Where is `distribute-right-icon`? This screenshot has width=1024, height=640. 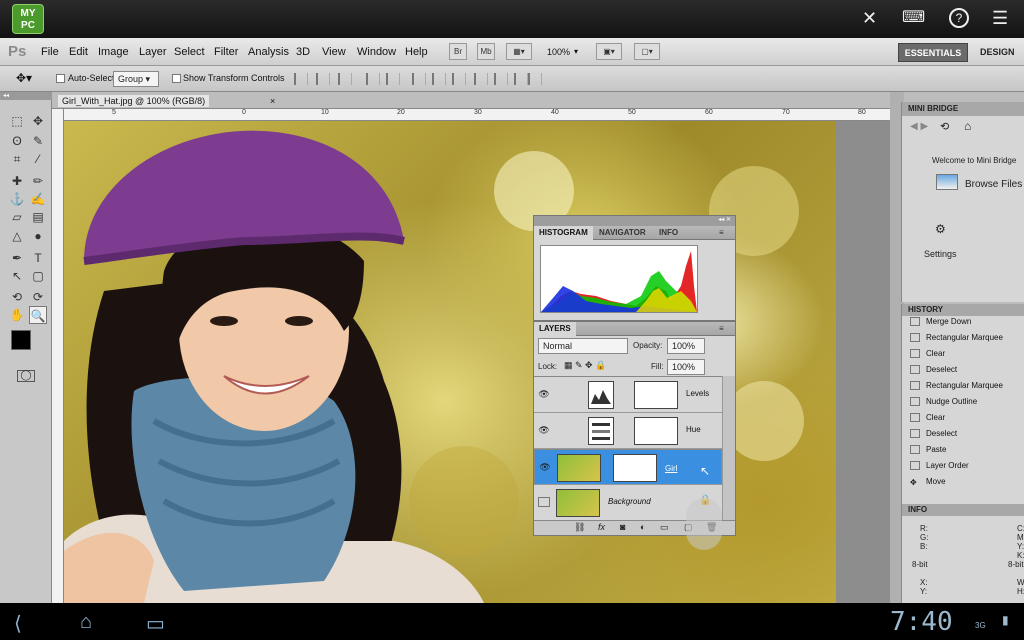 distribute-right-icon is located at coordinates (521, 79).